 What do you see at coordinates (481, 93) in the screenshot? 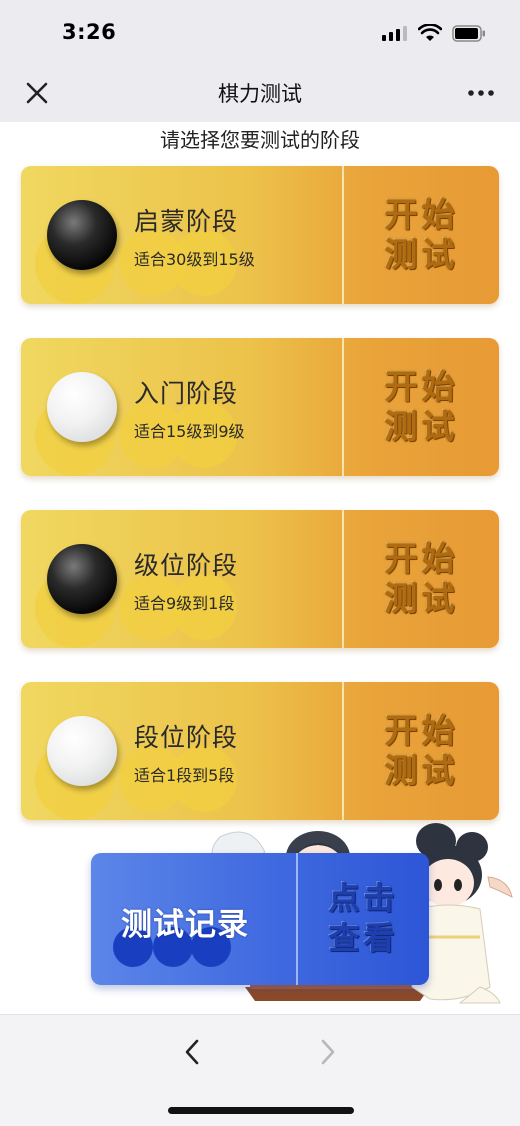
I see `more-dots-icon` at bounding box center [481, 93].